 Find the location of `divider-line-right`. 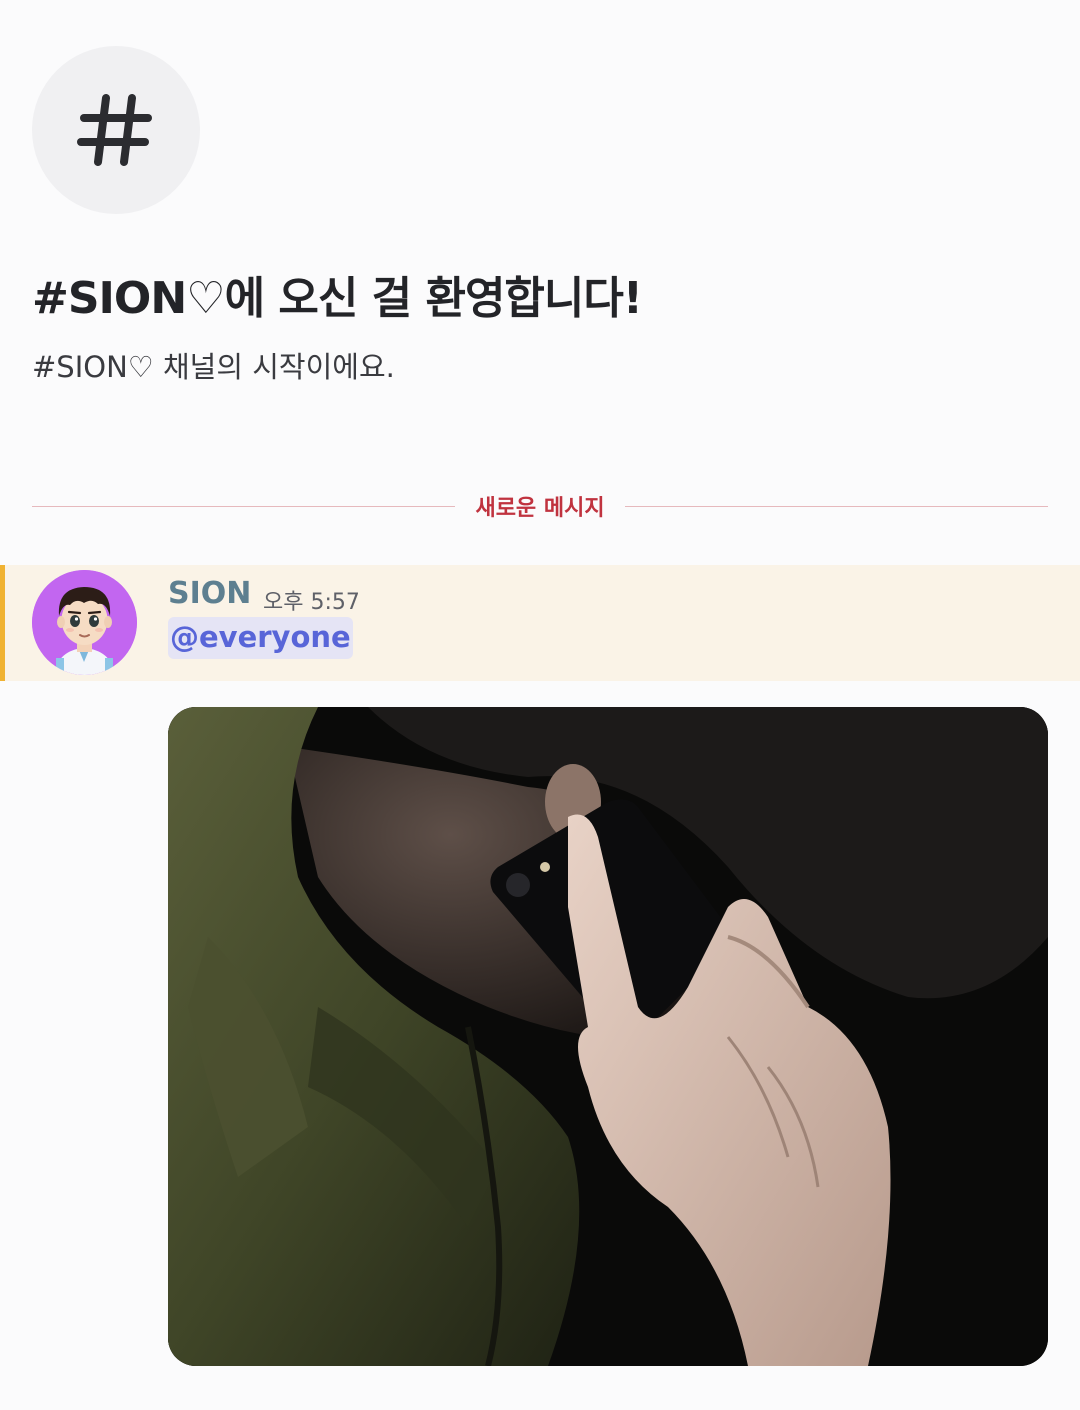

divider-line-right is located at coordinates (836, 506).